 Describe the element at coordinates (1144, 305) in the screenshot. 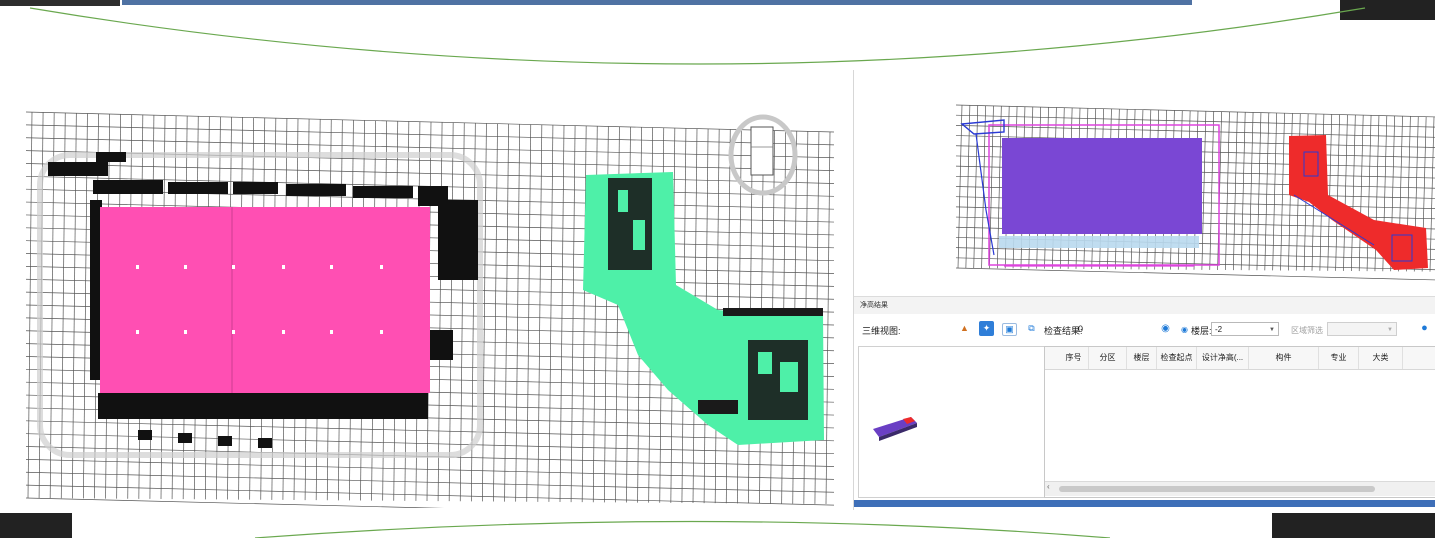

I see `result-panel-title: 净高结果` at that location.